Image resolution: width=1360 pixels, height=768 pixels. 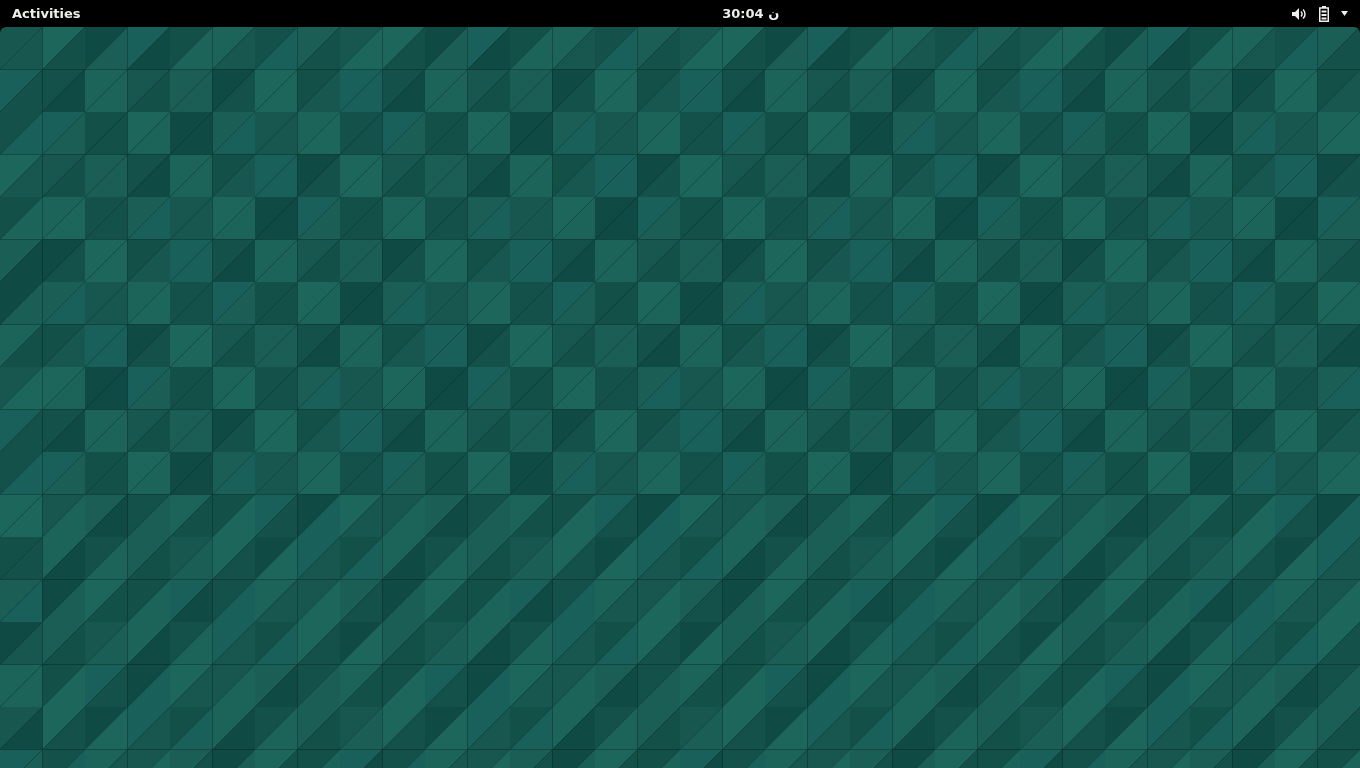 I want to click on volume-icon, so click(x=1299, y=13).